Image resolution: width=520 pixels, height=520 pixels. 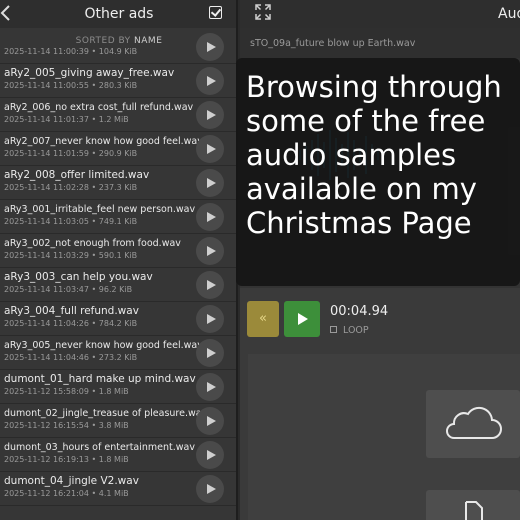 What do you see at coordinates (89, 73) in the screenshot?
I see `file-name: aRy2_005_giving away_free.wav` at bounding box center [89, 73].